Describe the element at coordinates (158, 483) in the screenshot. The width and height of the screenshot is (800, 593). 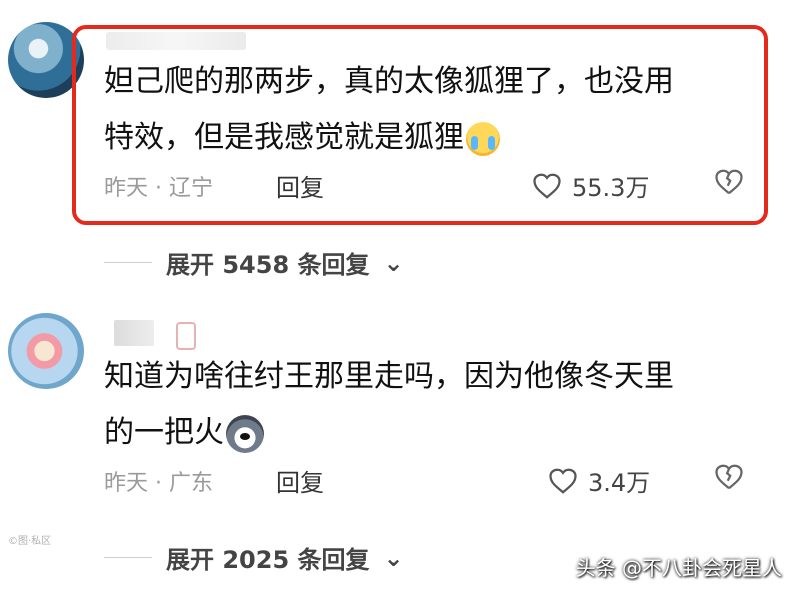
I see `date-location: 昨天 · 广东` at that location.